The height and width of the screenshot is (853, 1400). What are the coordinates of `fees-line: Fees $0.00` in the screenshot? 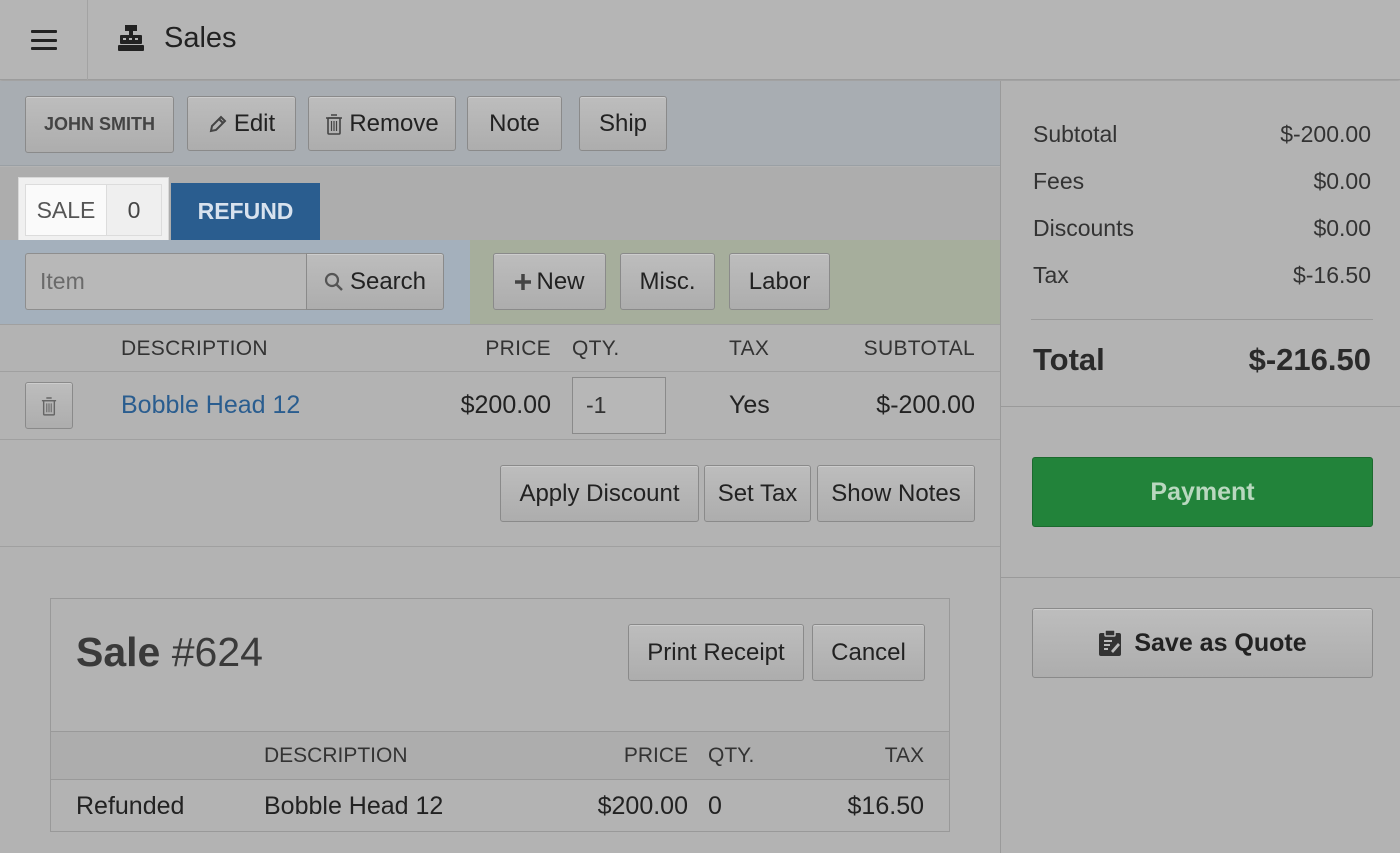 It's located at (1202, 181).